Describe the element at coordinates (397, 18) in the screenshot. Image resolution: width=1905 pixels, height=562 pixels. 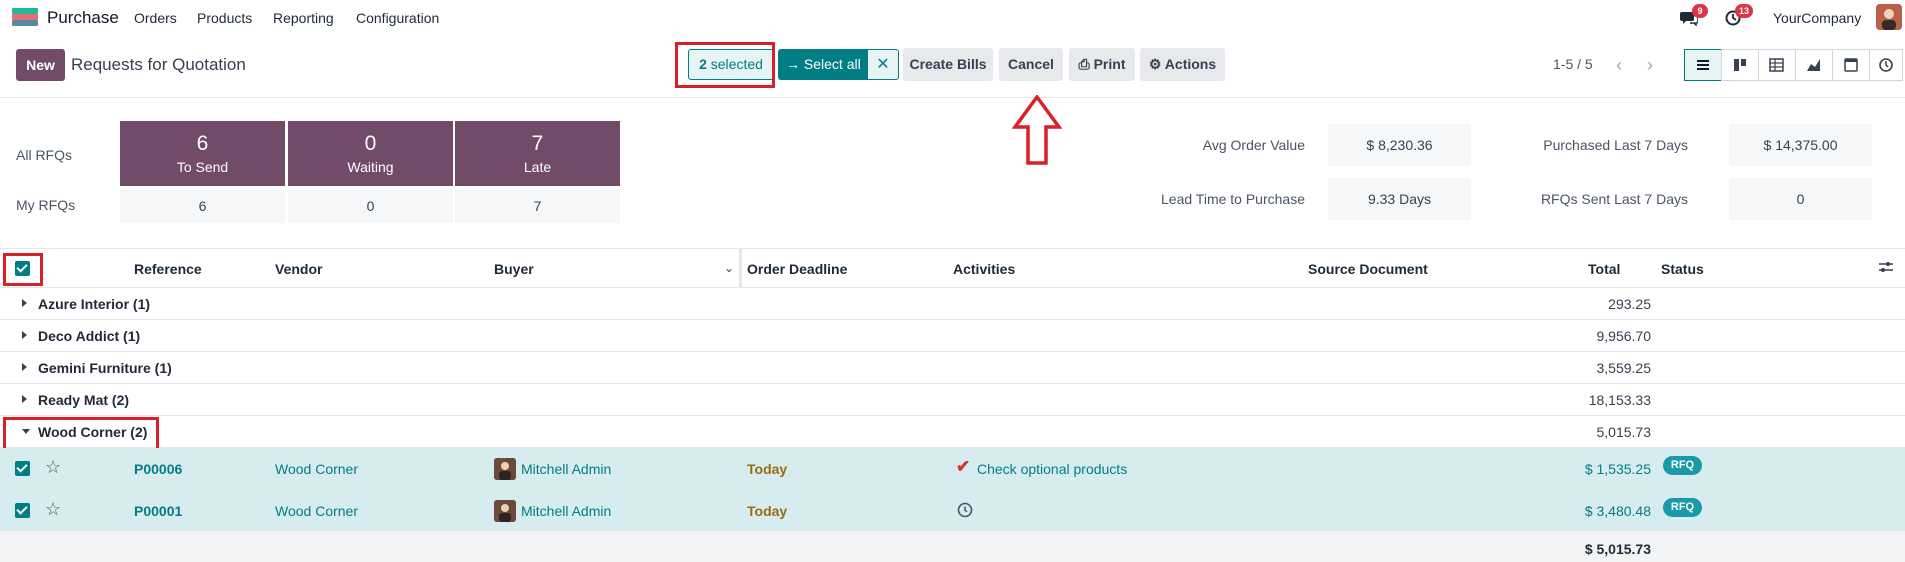
I see `menu-configuration: Configuration` at that location.